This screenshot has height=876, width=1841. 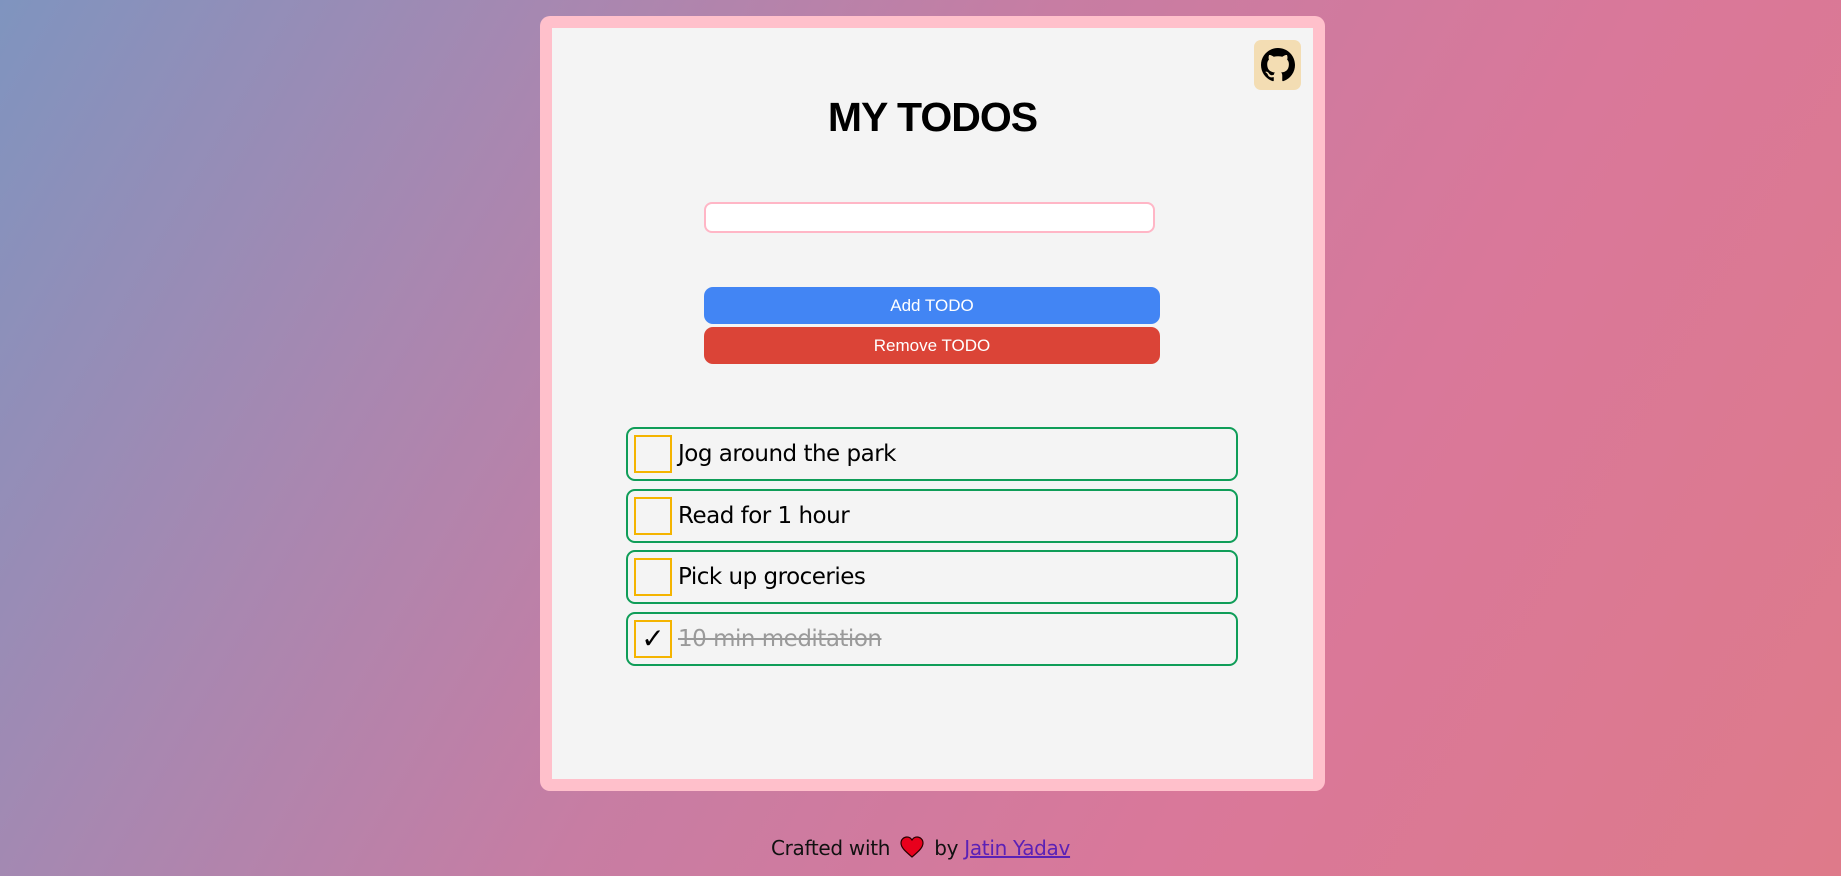 I want to click on checkmark-icon: ✓, so click(x=653, y=638).